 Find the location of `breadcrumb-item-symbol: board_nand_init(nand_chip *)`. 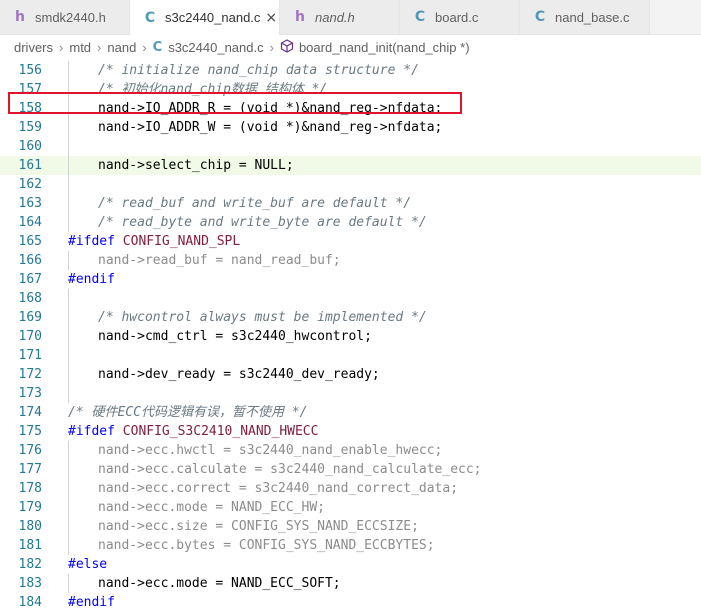

breadcrumb-item-symbol: board_nand_init(nand_chip *) is located at coordinates (384, 47).